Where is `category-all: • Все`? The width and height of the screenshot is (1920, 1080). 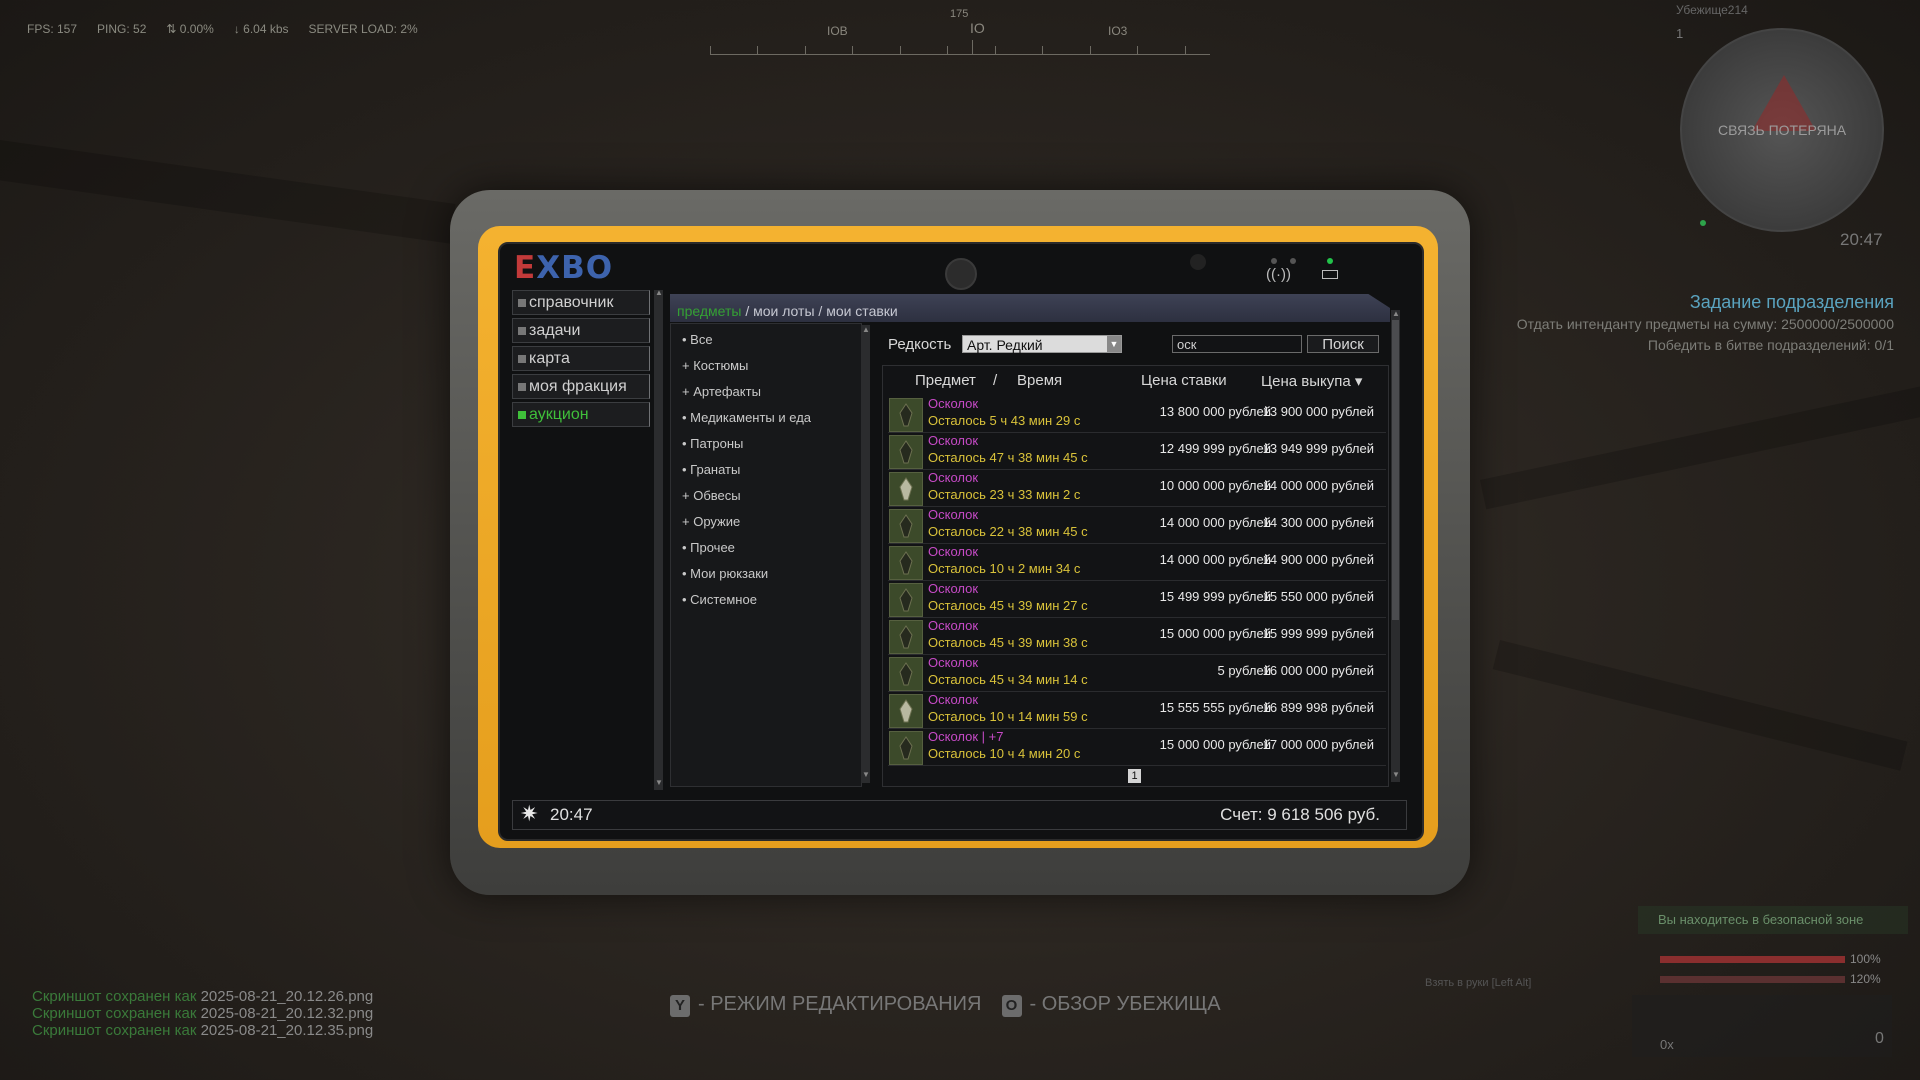 category-all: • Все is located at coordinates (697, 339).